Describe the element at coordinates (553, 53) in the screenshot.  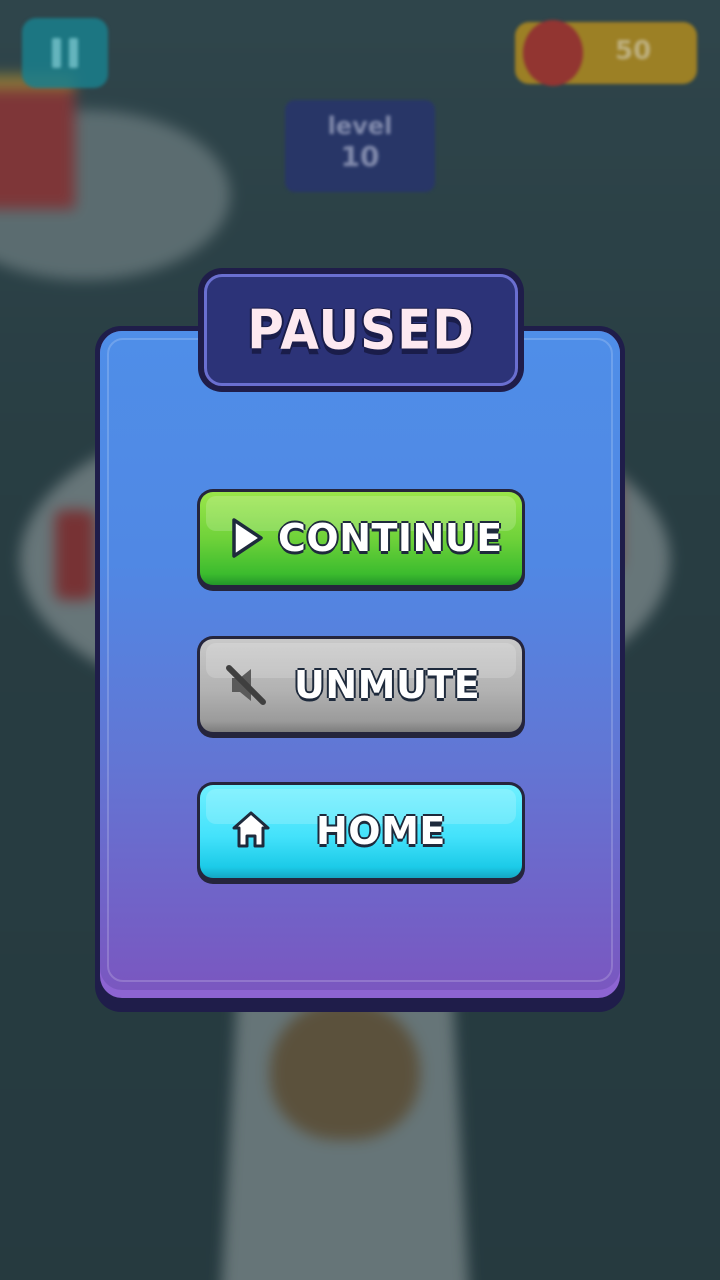
I see `gem-icon` at that location.